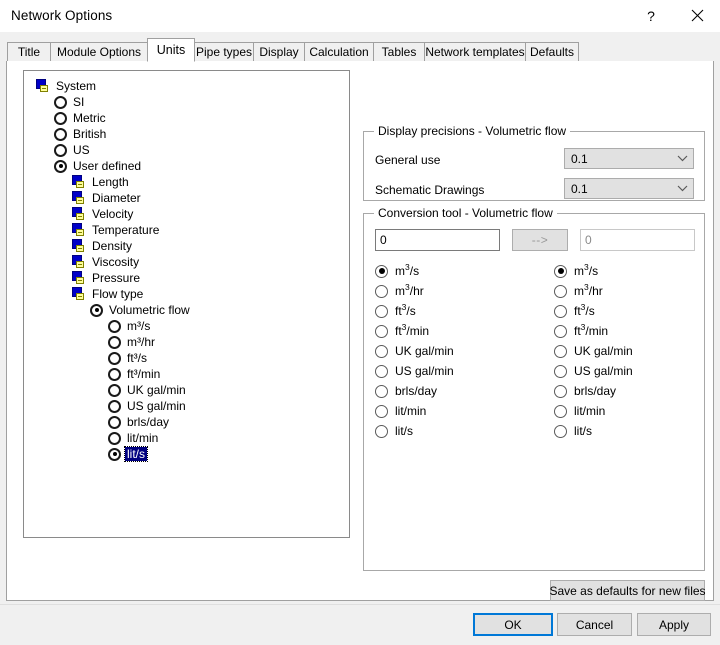 The width and height of the screenshot is (720, 645). Describe the element at coordinates (98, 166) in the screenshot. I see `tree-item-user-defined: User defined` at that location.